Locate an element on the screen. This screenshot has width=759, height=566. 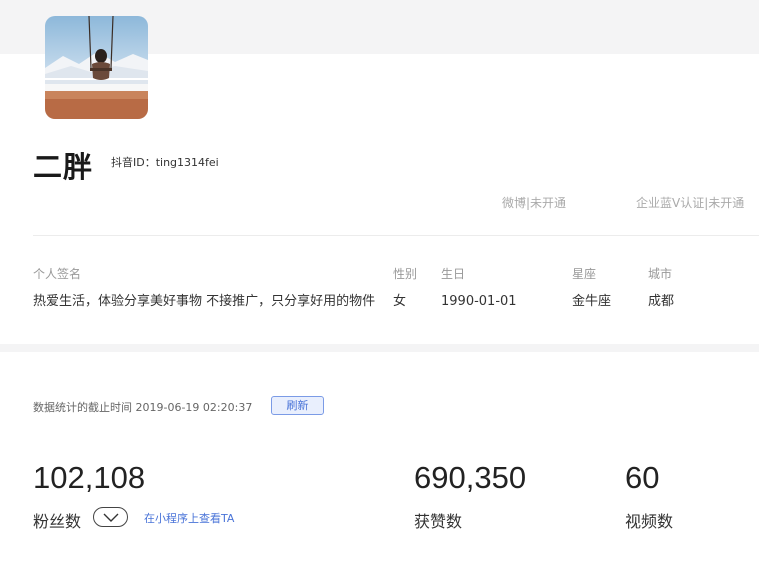
gender-value: 女 is located at coordinates (400, 301).